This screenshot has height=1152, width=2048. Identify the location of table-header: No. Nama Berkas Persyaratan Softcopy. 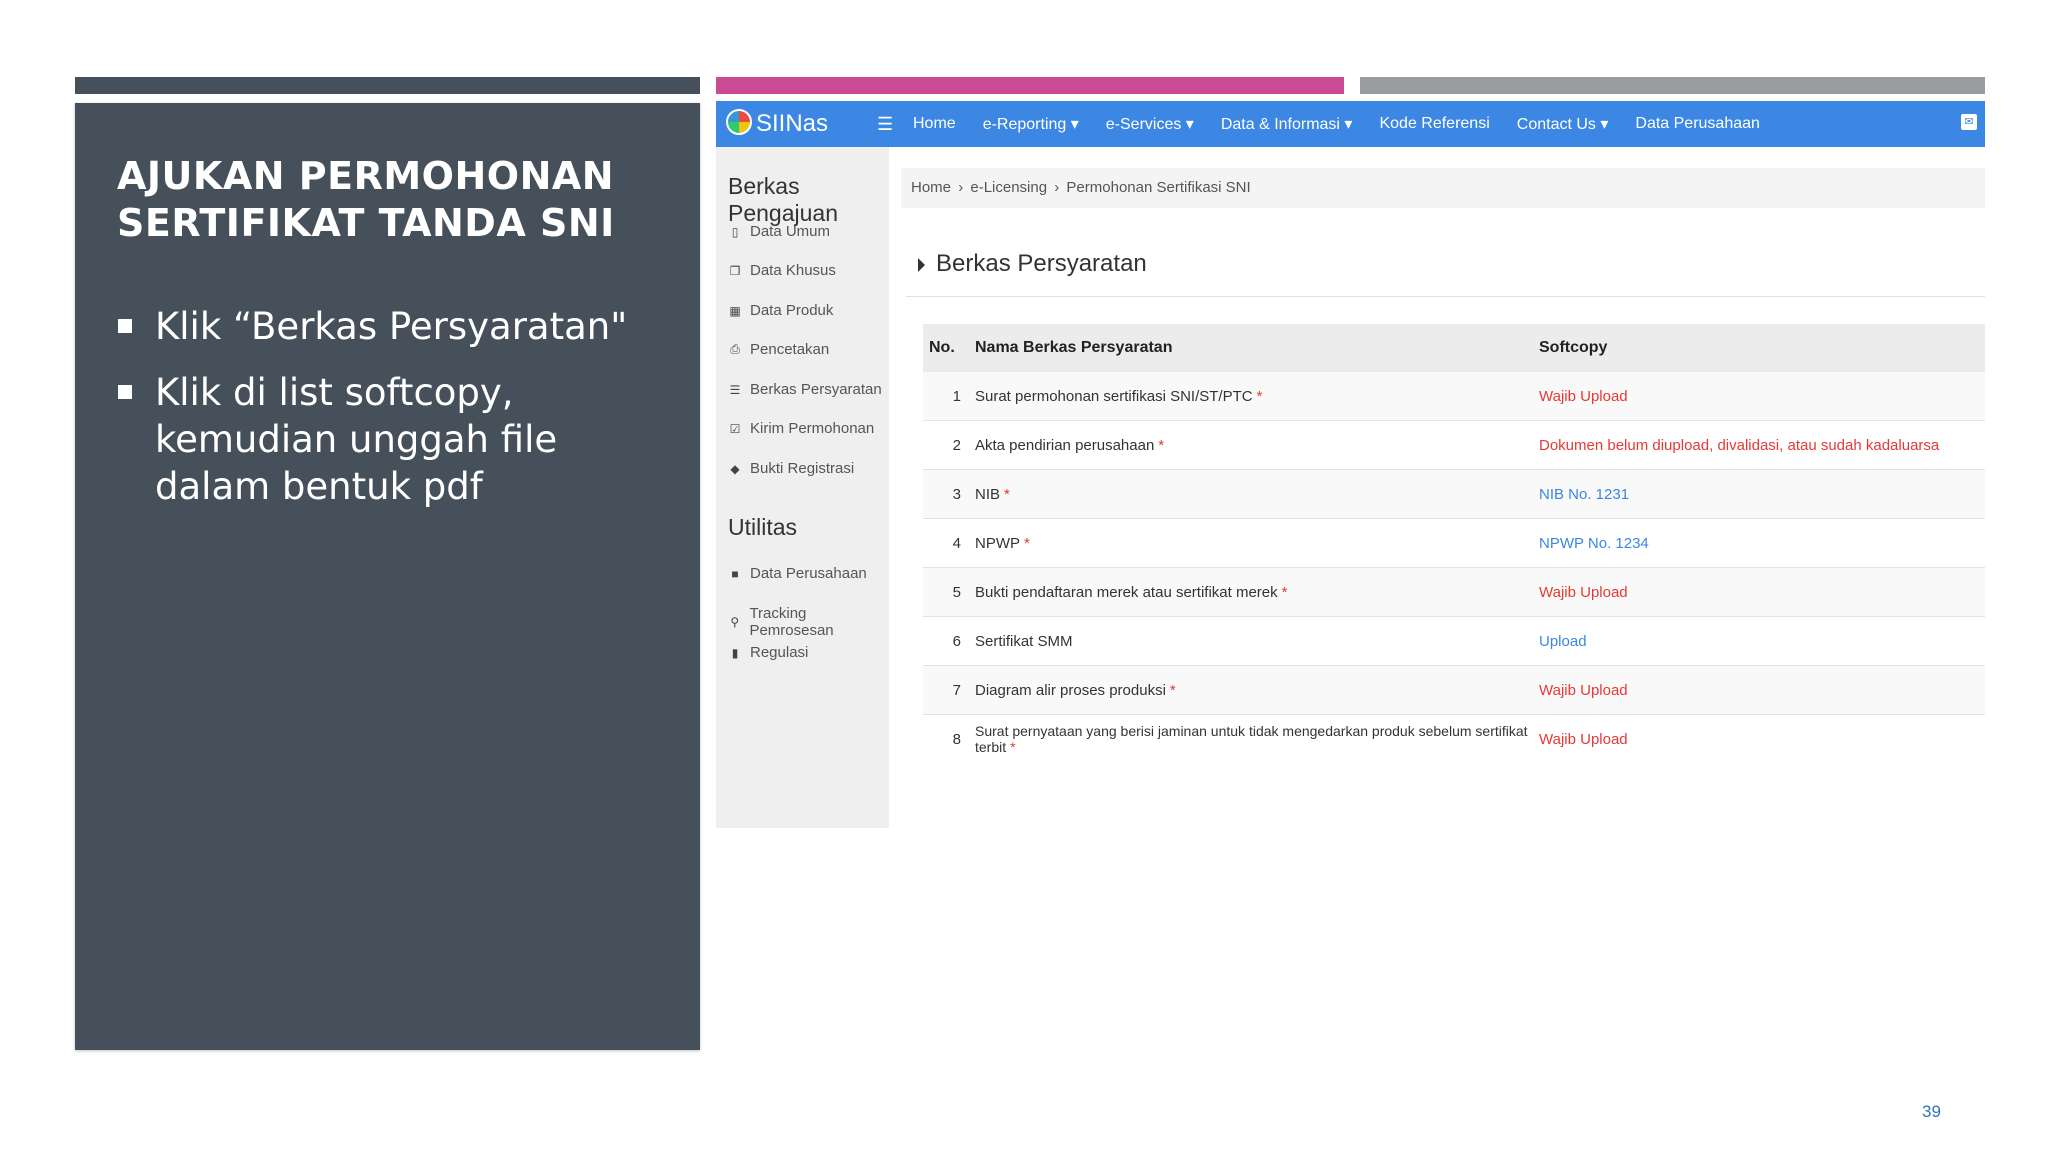
(1454, 348).